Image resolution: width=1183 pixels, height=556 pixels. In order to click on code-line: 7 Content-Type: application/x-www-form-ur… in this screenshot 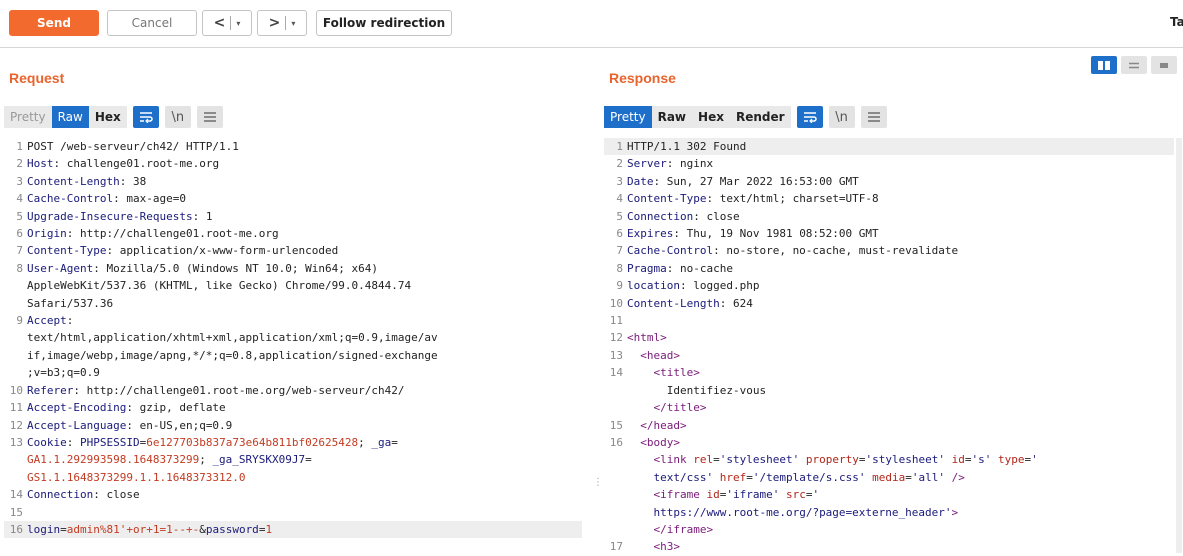, I will do `click(293, 250)`.